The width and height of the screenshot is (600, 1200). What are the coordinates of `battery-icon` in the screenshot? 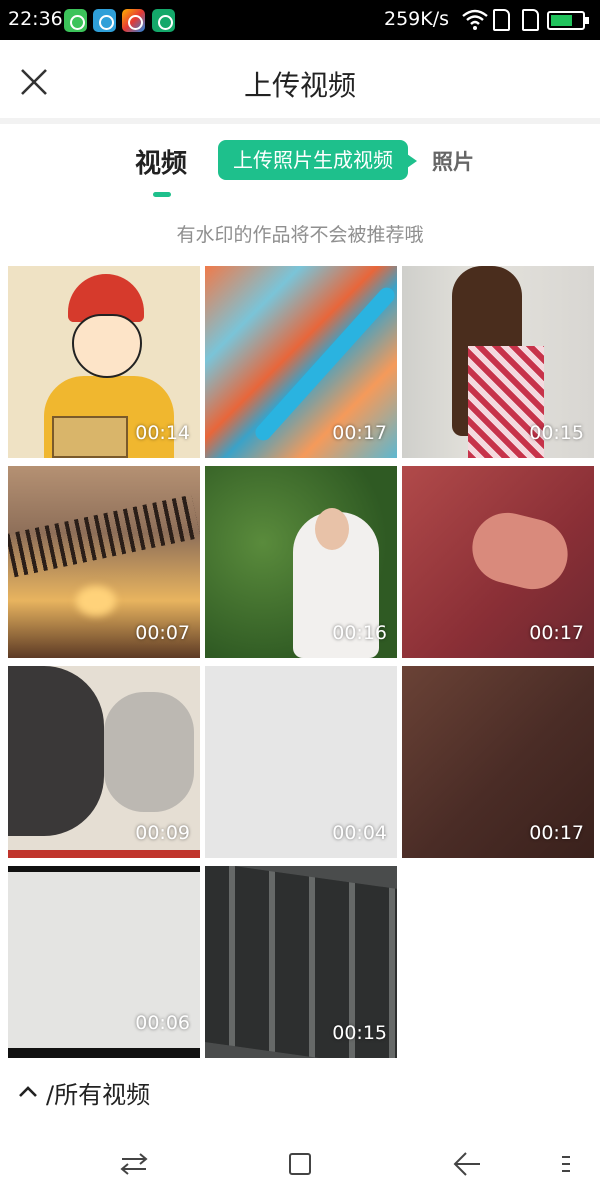 It's located at (568, 20).